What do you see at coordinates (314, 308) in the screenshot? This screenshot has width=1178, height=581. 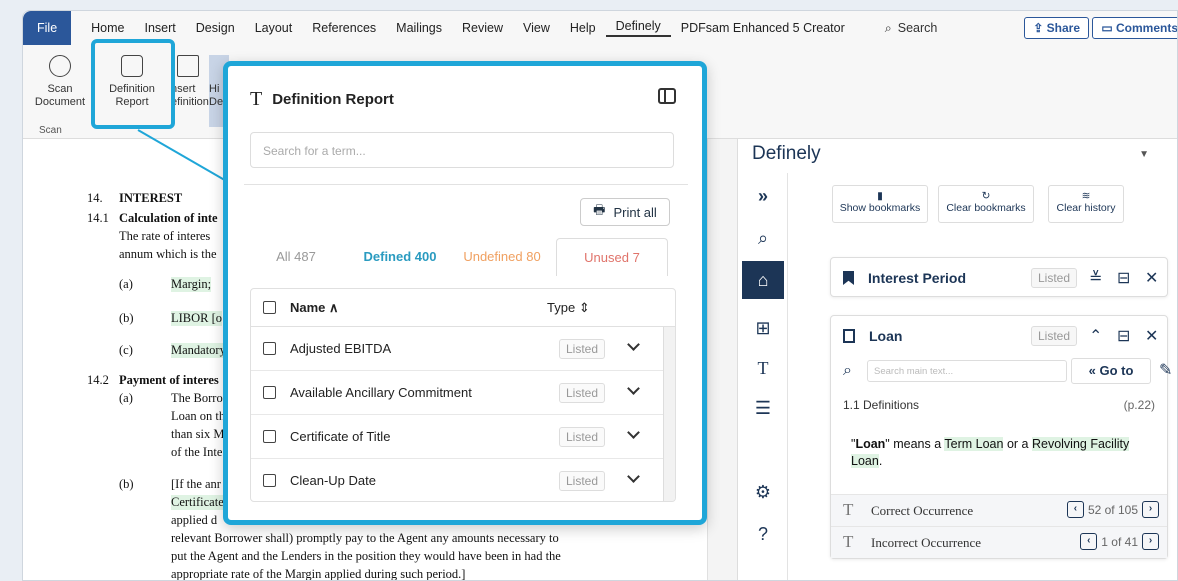 I see `col-name-header: Name ∧` at bounding box center [314, 308].